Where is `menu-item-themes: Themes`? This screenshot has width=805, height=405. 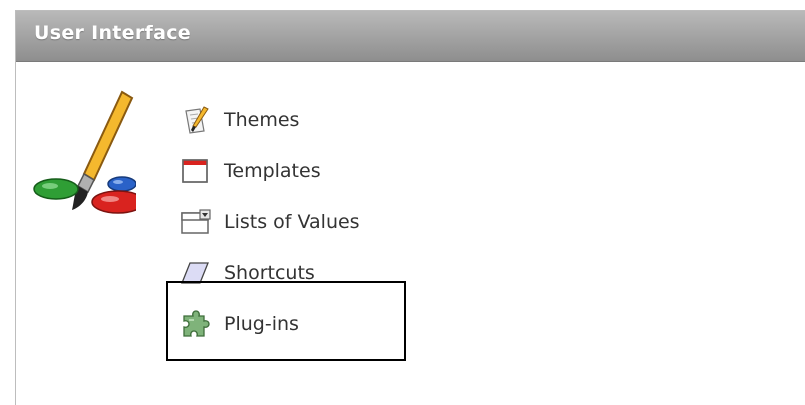 menu-item-themes: Themes is located at coordinates (270, 119).